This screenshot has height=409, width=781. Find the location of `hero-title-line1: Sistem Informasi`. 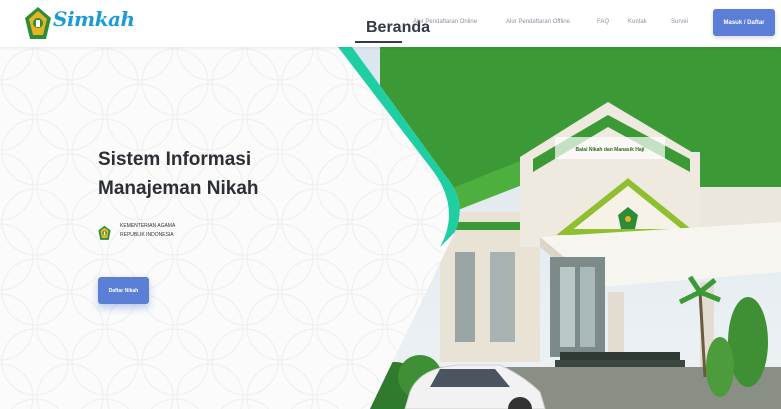

hero-title-line1: Sistem Informasi is located at coordinates (175, 159).